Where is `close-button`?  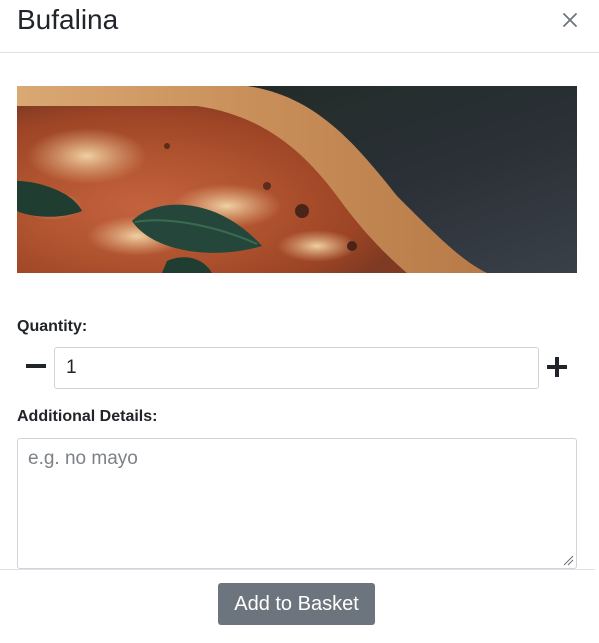 close-button is located at coordinates (570, 20).